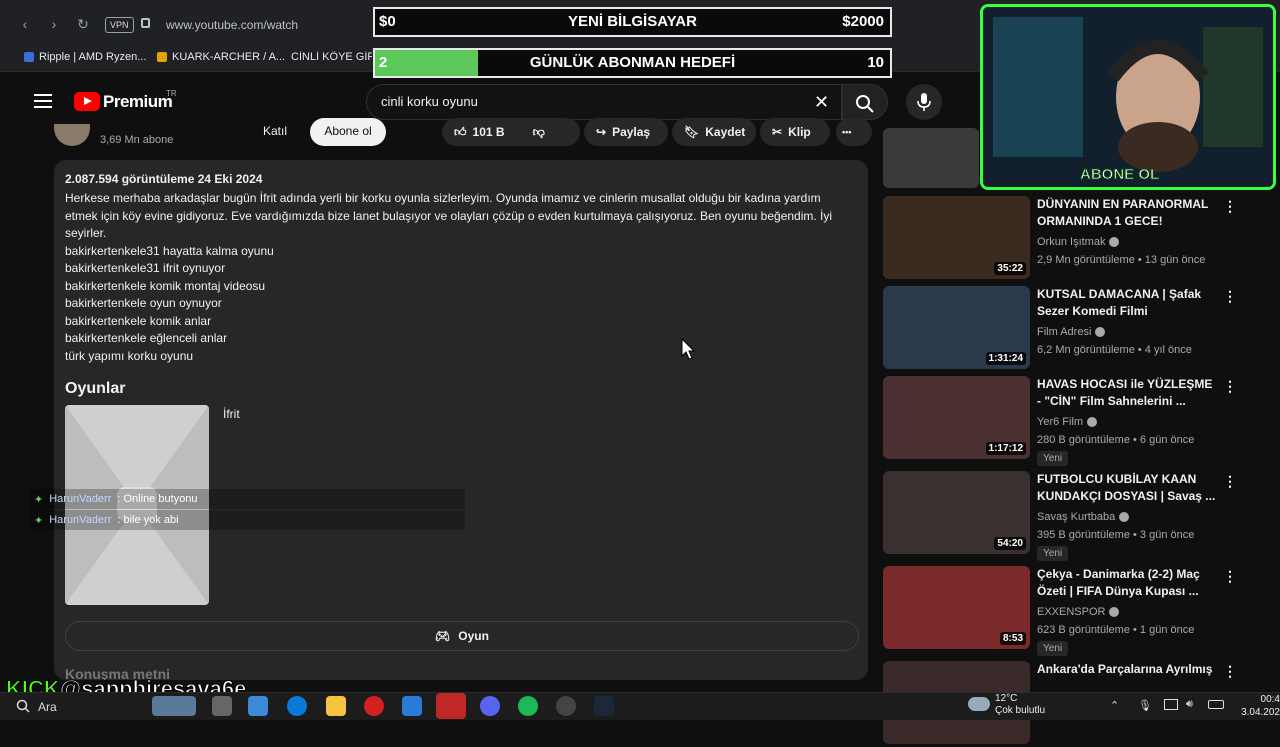 This screenshot has height=747, width=1280. What do you see at coordinates (39, 520) in the screenshot?
I see `chat-badge-icon: ✦` at bounding box center [39, 520].